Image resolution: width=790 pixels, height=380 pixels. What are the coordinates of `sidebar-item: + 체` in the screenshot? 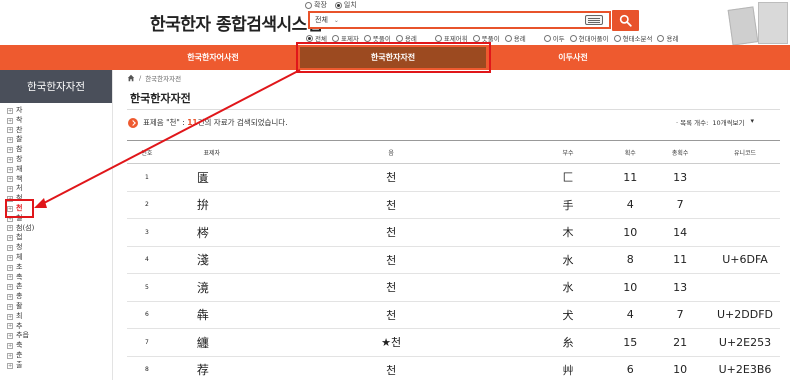 It's located at (20, 258).